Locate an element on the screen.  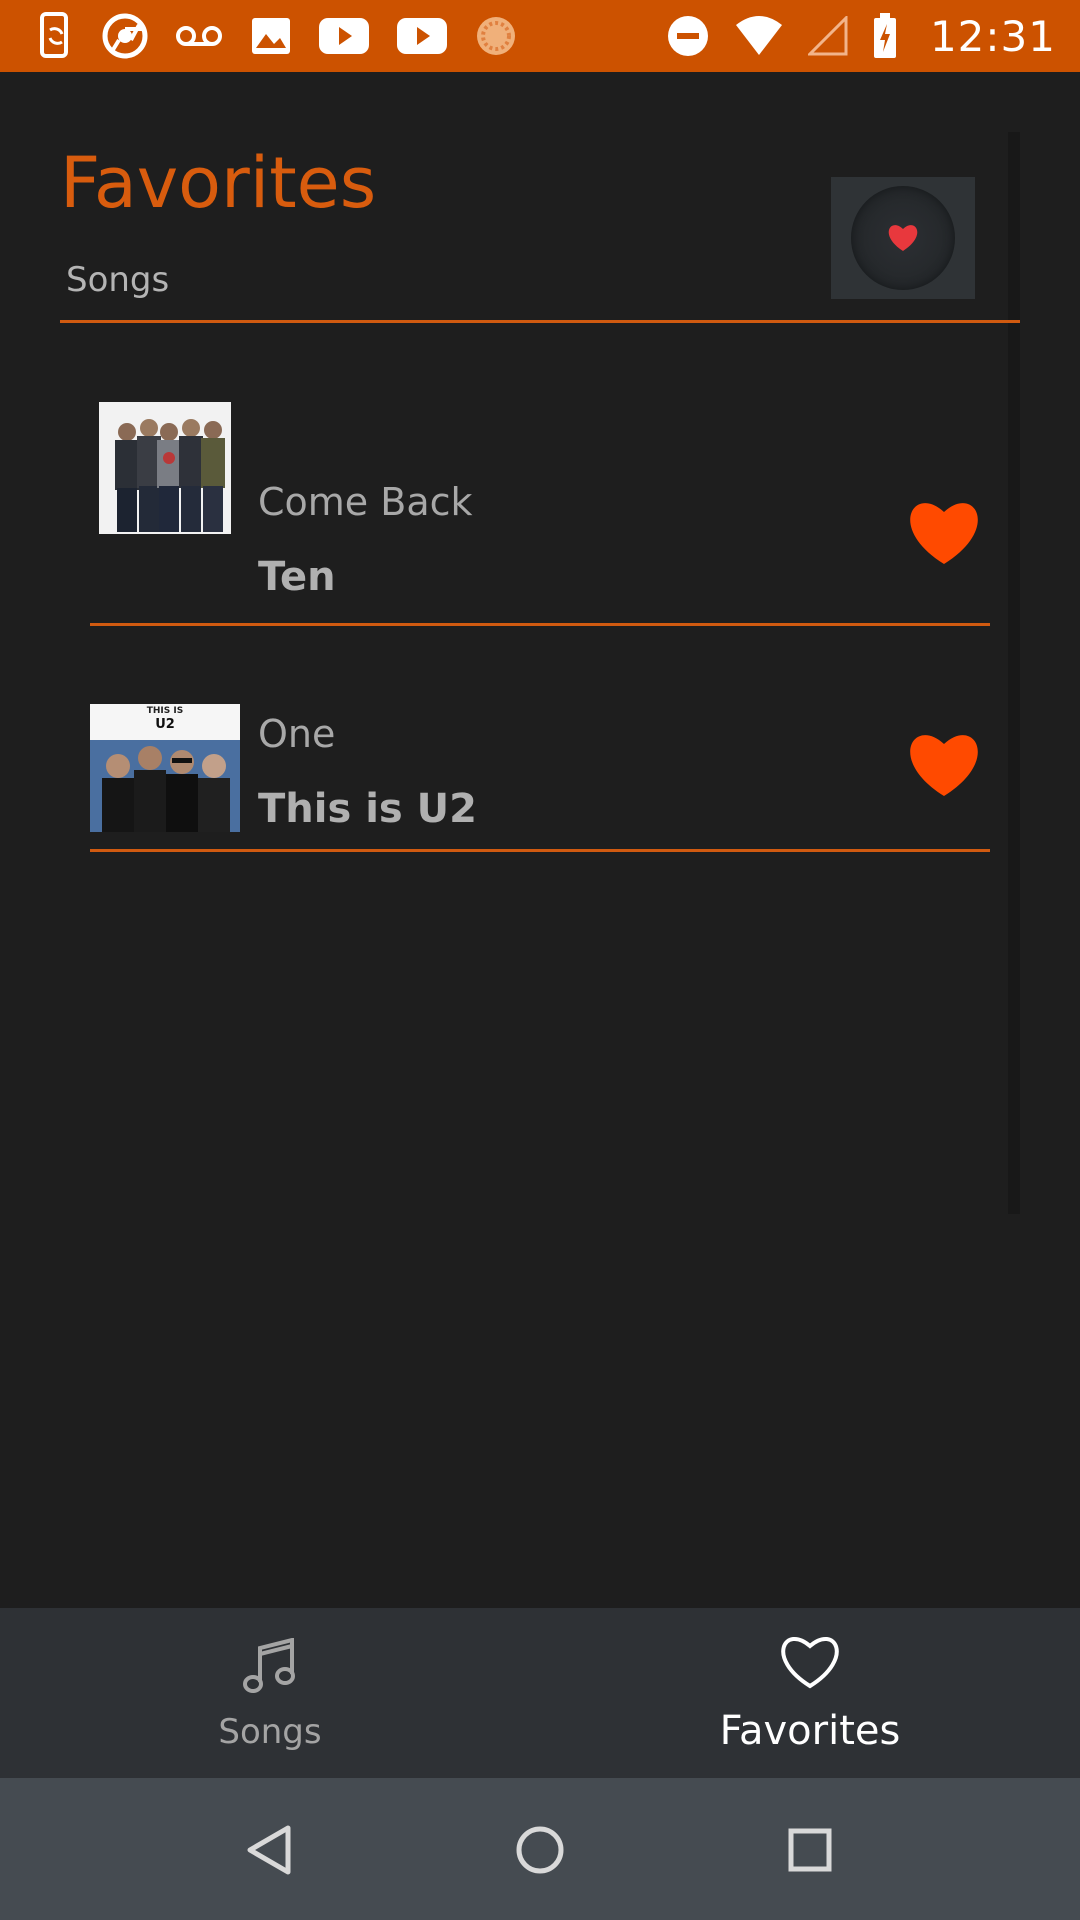
home-button is located at coordinates (540, 1850).